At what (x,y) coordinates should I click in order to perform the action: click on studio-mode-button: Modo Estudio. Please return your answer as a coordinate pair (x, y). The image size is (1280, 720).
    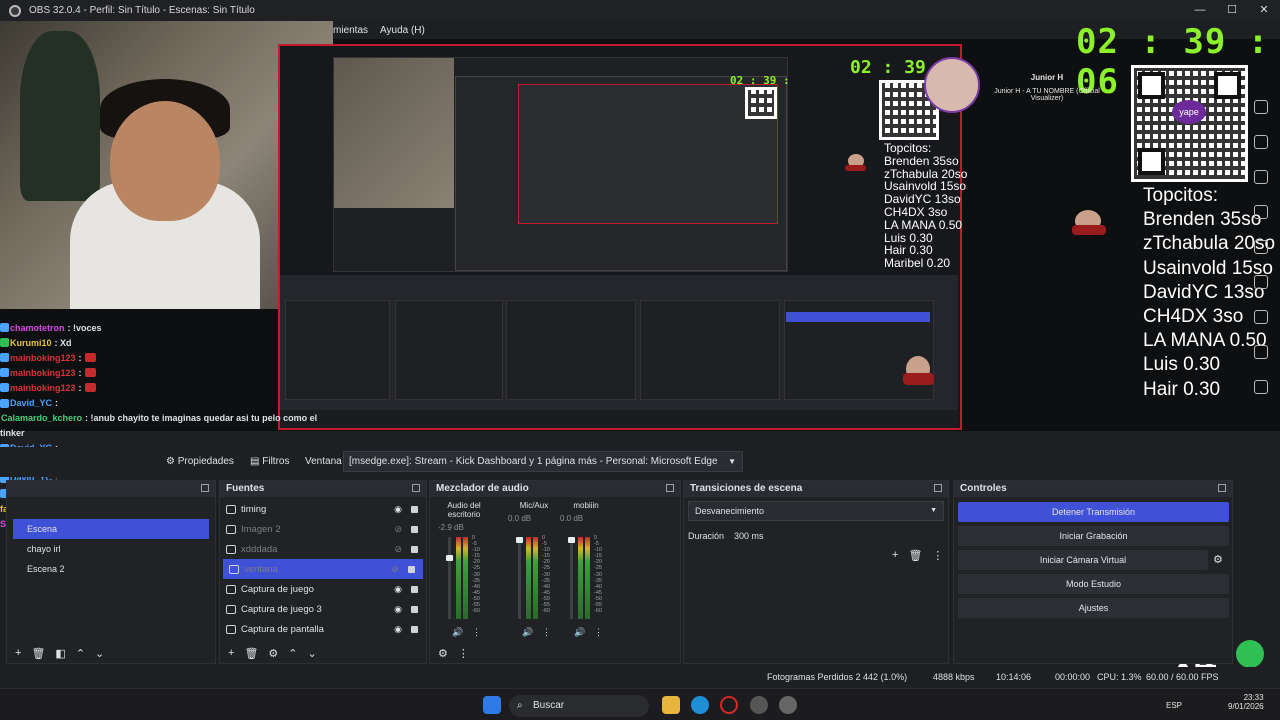
    Looking at the image, I should click on (1093, 584).